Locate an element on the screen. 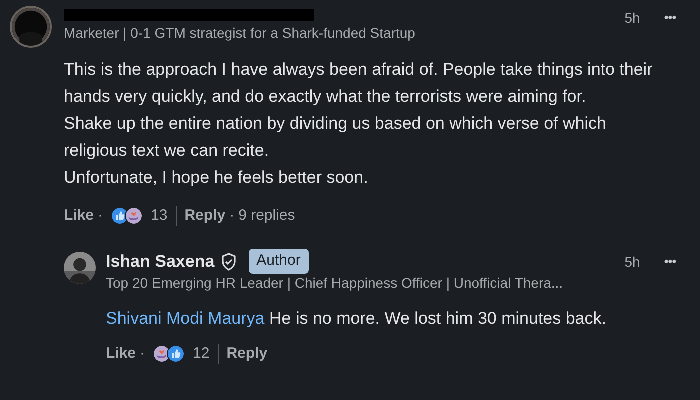 The height and width of the screenshot is (400, 700). replies-link: 9 replies is located at coordinates (267, 216).